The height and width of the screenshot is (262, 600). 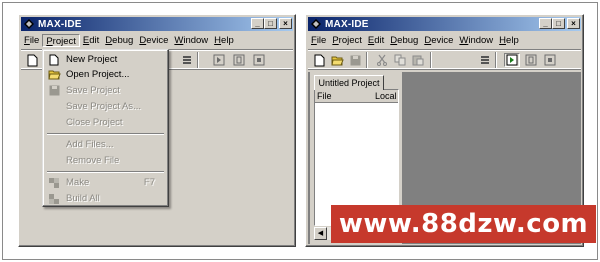 What do you see at coordinates (105, 198) in the screenshot?
I see `menu-build-all: Build All` at bounding box center [105, 198].